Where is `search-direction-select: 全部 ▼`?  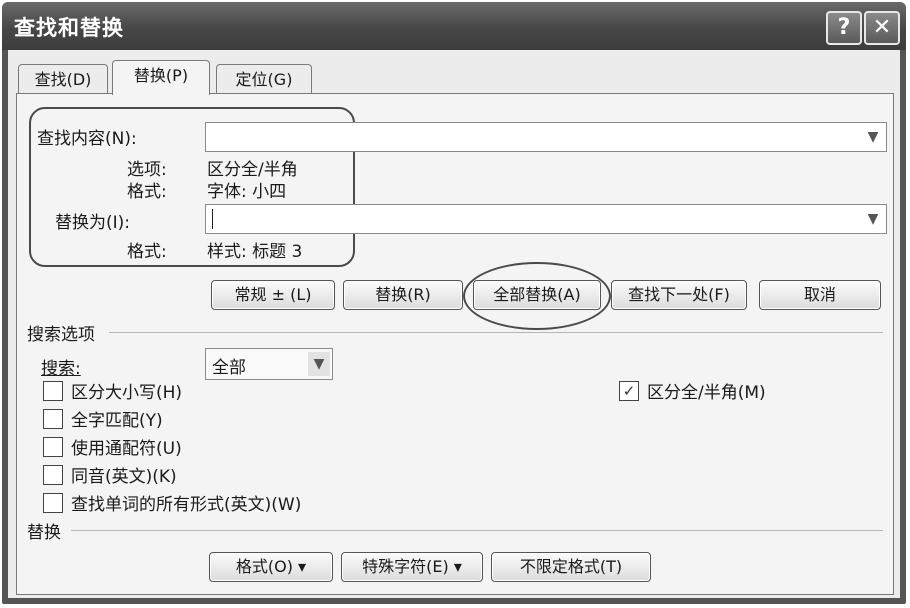 search-direction-select: 全部 ▼ is located at coordinates (269, 364).